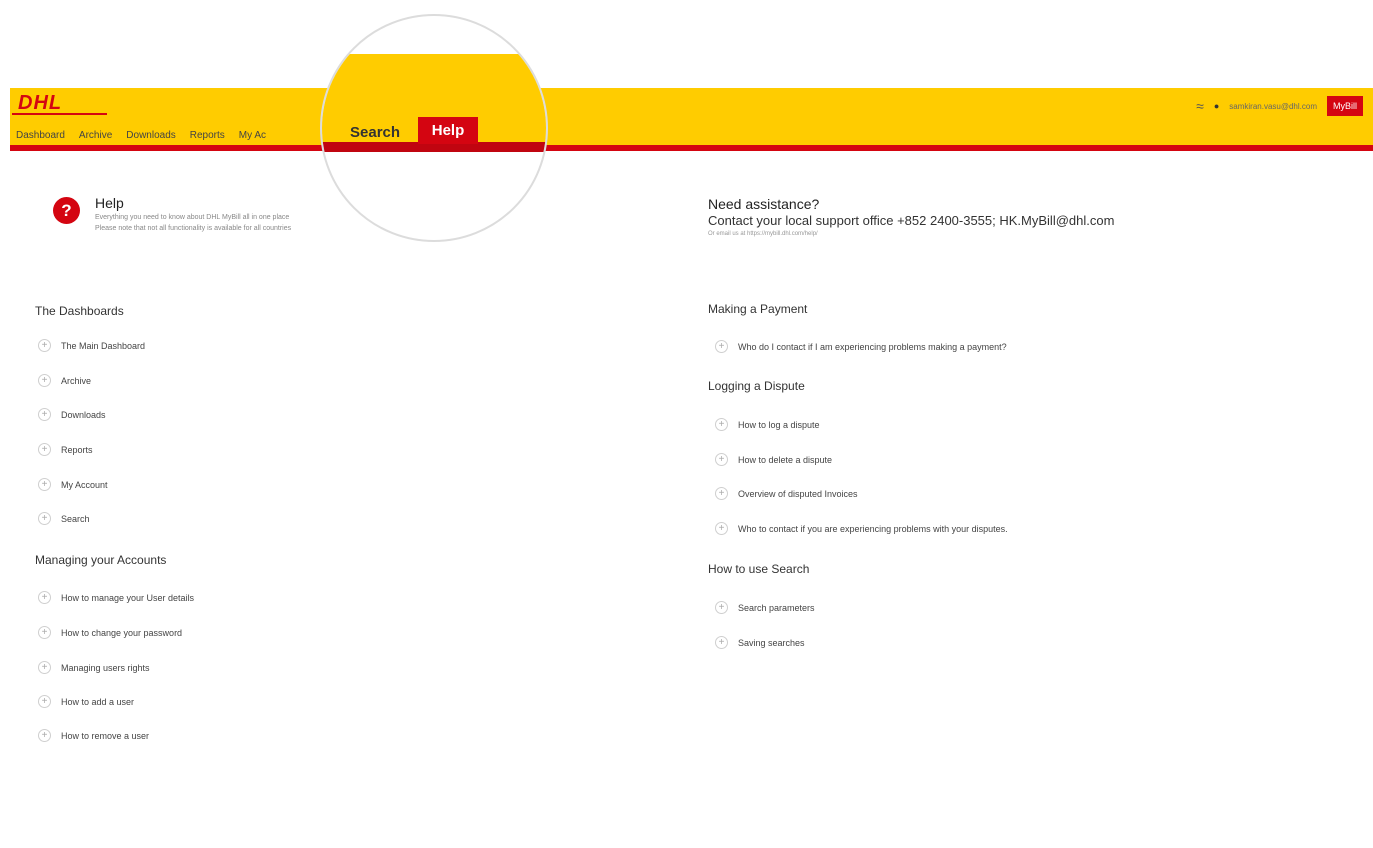 The width and height of the screenshot is (1373, 848). I want to click on faq-item: + Downloads, so click(72, 414).